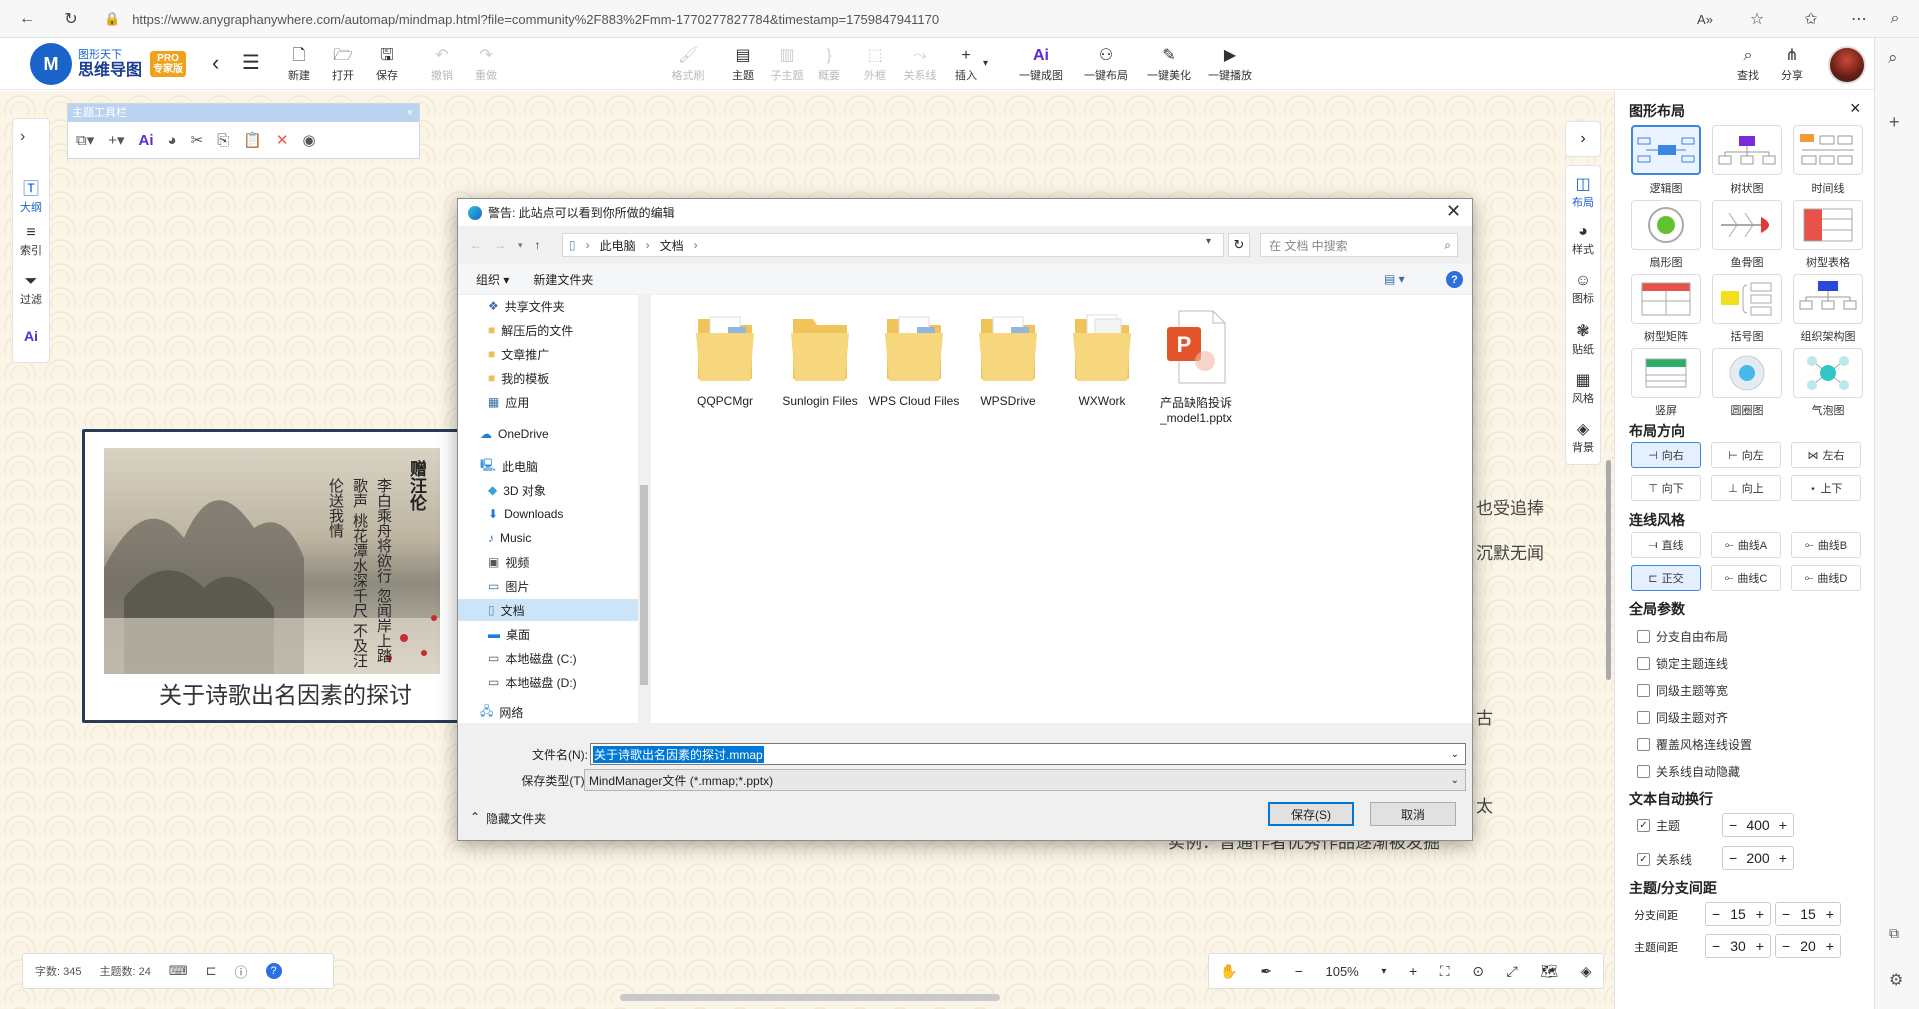  I want to click on branch-spacing-value-1: 15, so click(1738, 914).